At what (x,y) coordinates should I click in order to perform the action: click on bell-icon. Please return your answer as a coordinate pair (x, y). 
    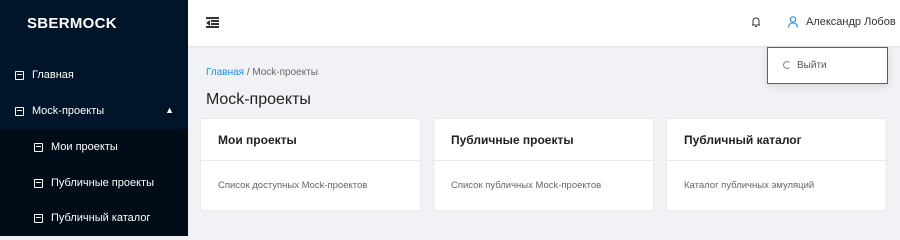
    Looking at the image, I should click on (756, 22).